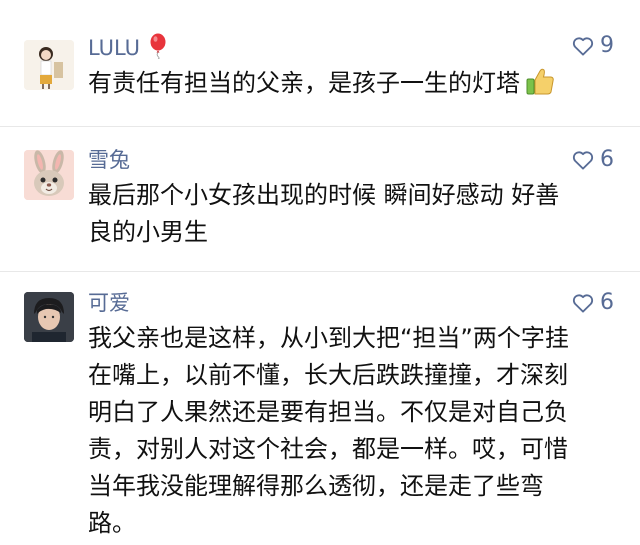 Image resolution: width=640 pixels, height=545 pixels. I want to click on comment-line: 明白了人果然还是要有担当。不仅是对自己负, so click(328, 412).